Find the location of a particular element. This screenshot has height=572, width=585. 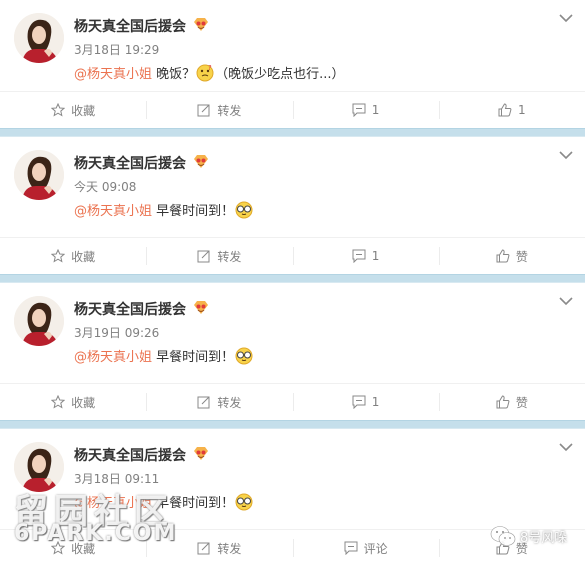

post-text-tail: （晚饭少吃点也行...） is located at coordinates (280, 74).